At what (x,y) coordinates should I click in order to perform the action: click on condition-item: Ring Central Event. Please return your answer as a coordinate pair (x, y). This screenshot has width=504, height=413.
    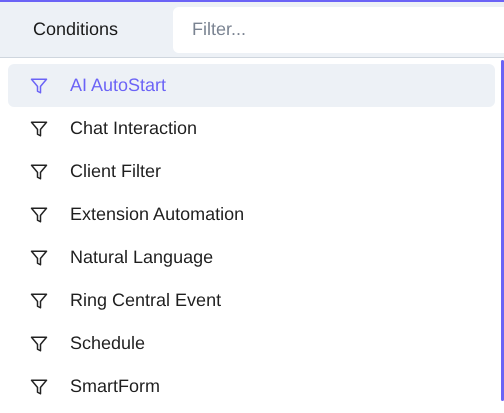
    Looking at the image, I should click on (251, 300).